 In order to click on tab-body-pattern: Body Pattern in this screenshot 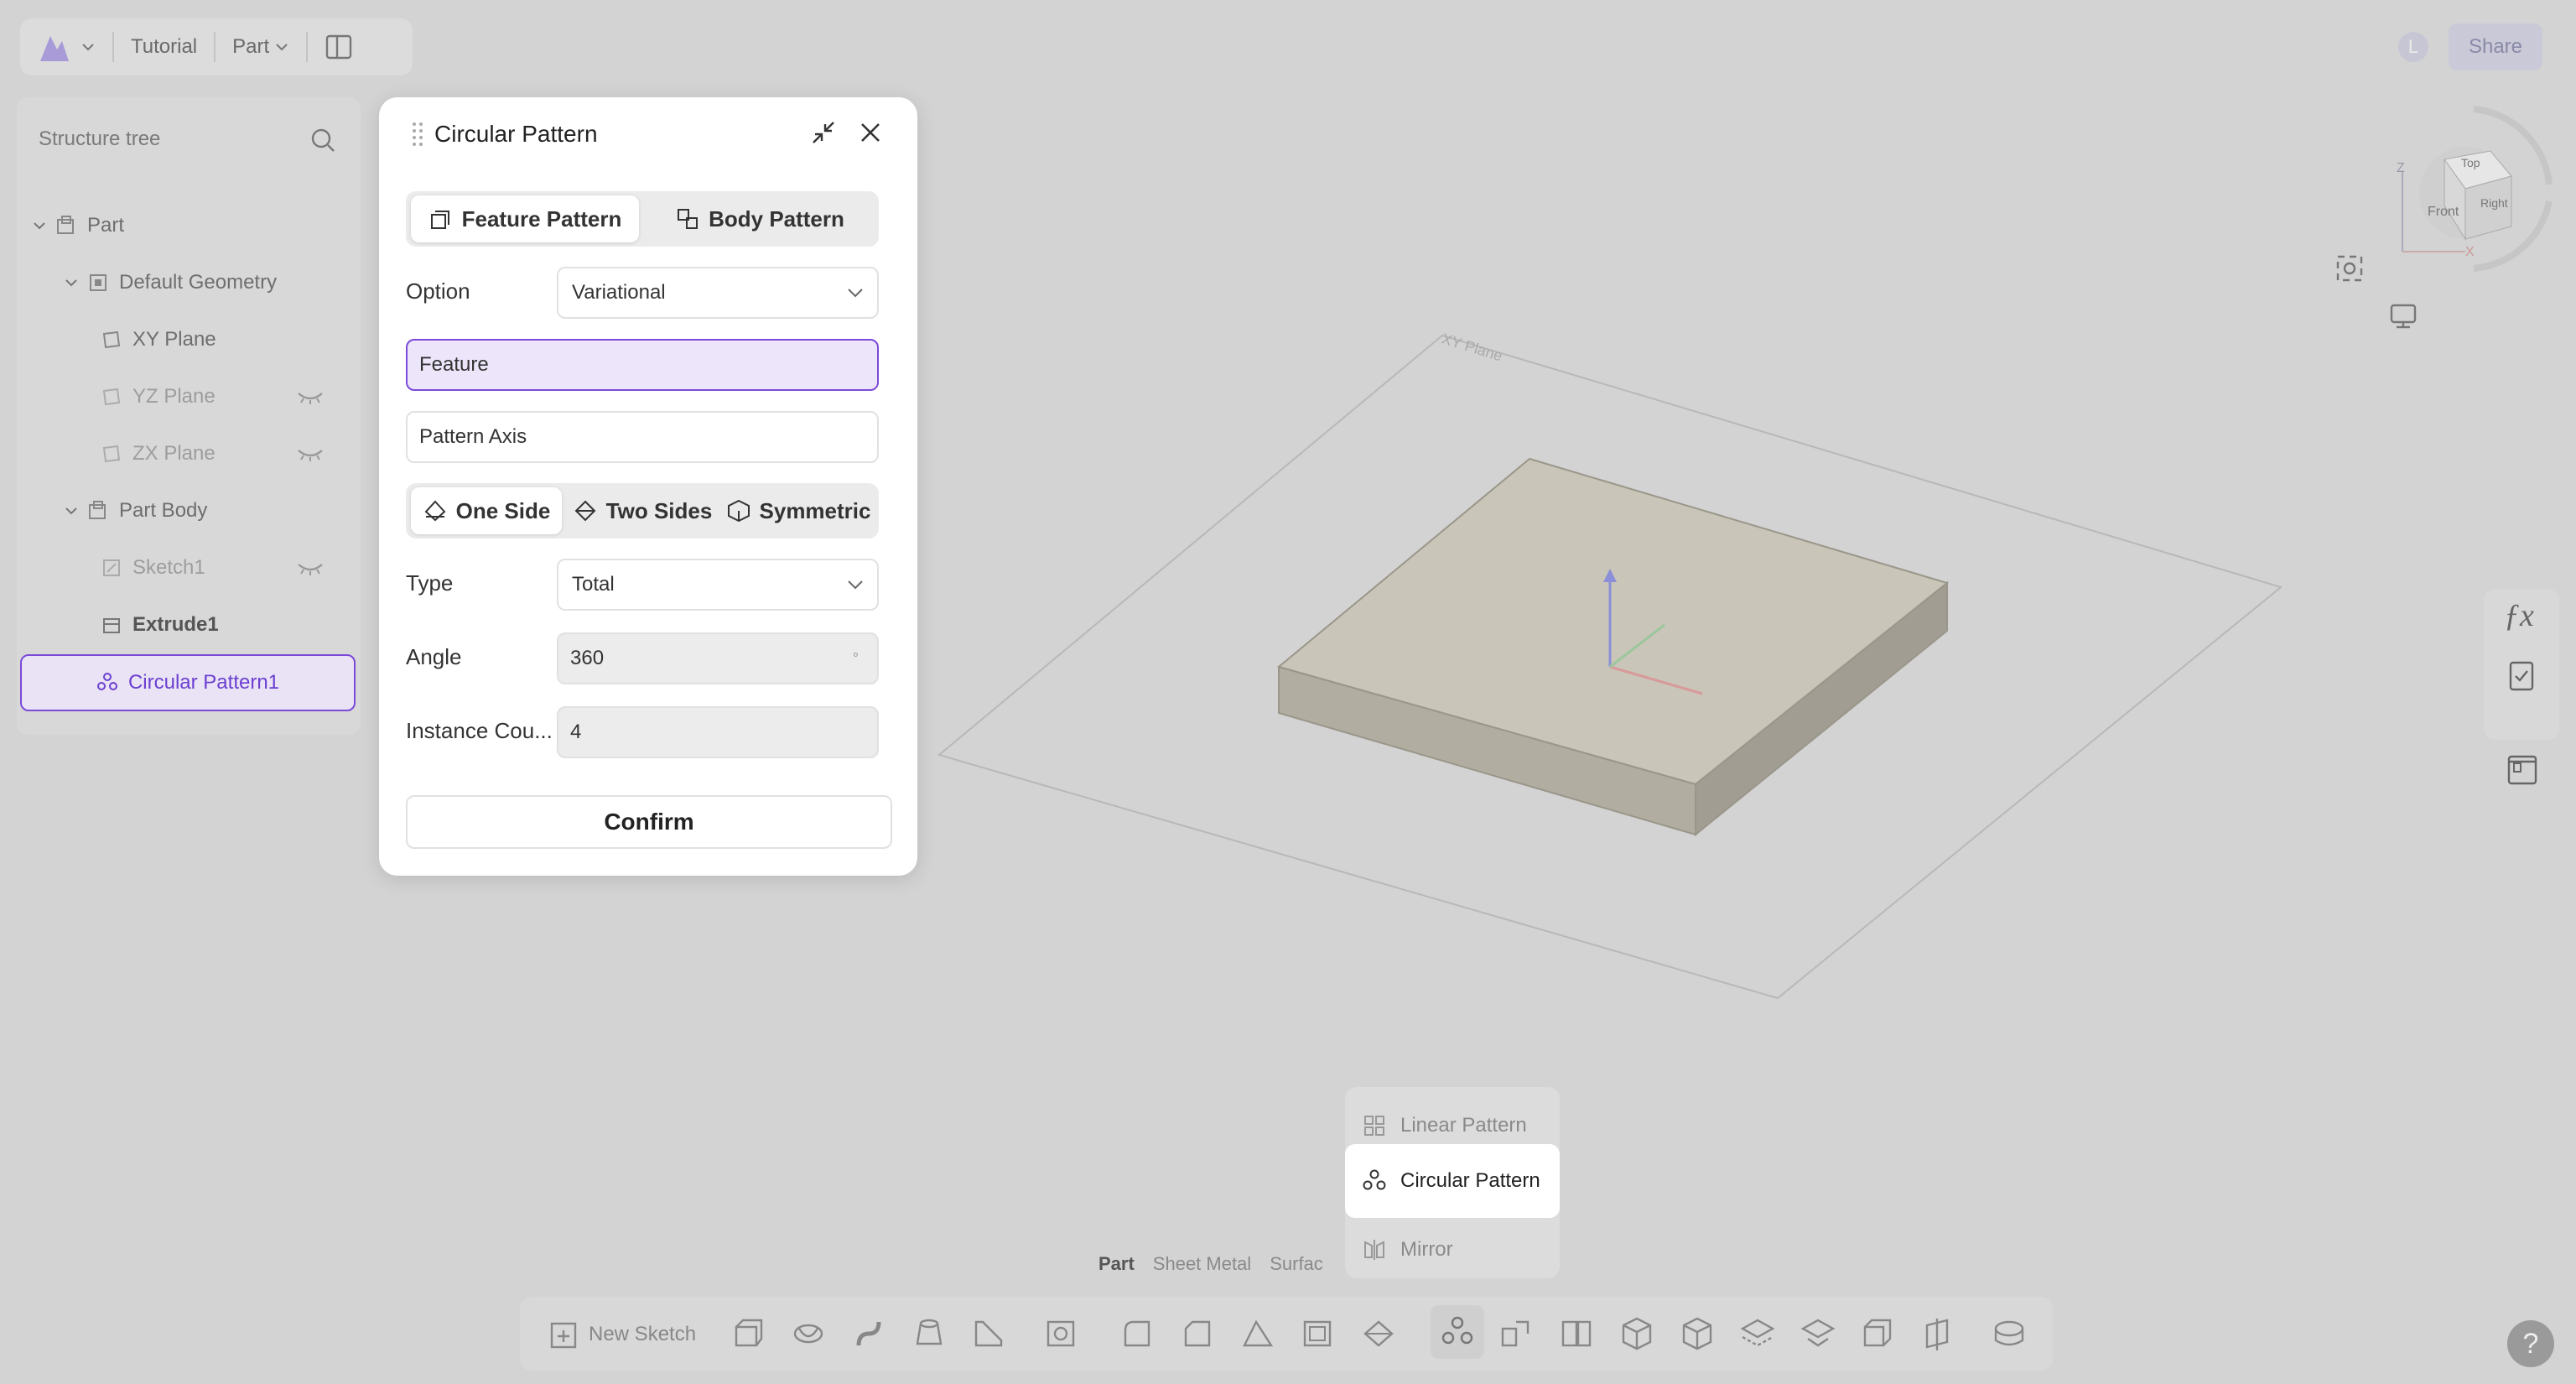, I will do `click(760, 218)`.